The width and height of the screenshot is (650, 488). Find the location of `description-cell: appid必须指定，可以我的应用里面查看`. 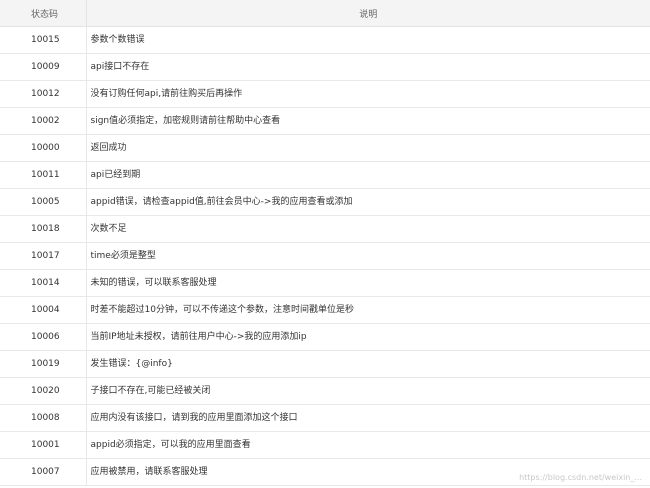

description-cell: appid必须指定，可以我的应用里面查看 is located at coordinates (368, 445).